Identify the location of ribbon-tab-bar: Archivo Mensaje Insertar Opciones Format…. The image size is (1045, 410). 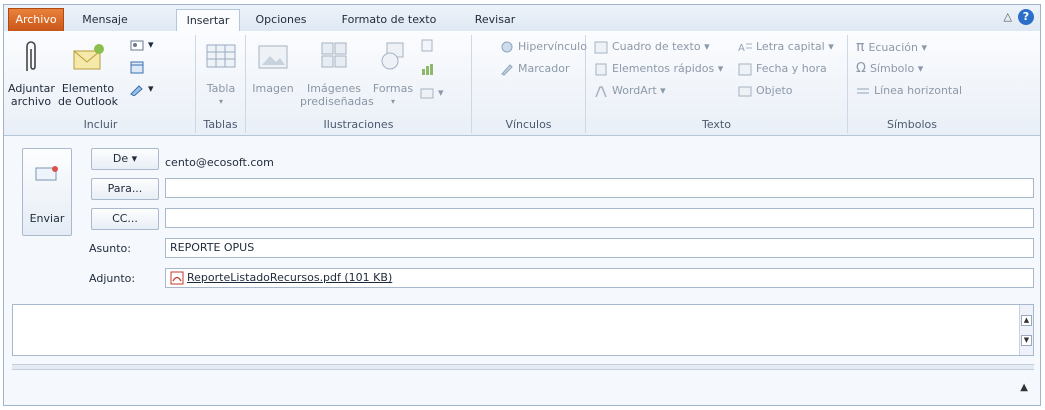
(522, 19).